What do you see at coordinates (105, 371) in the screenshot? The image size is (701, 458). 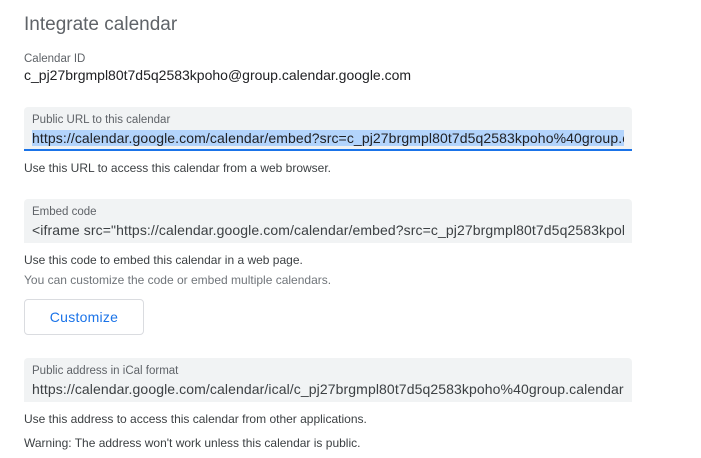 I see `ical-address-label: Public address in iCal format` at bounding box center [105, 371].